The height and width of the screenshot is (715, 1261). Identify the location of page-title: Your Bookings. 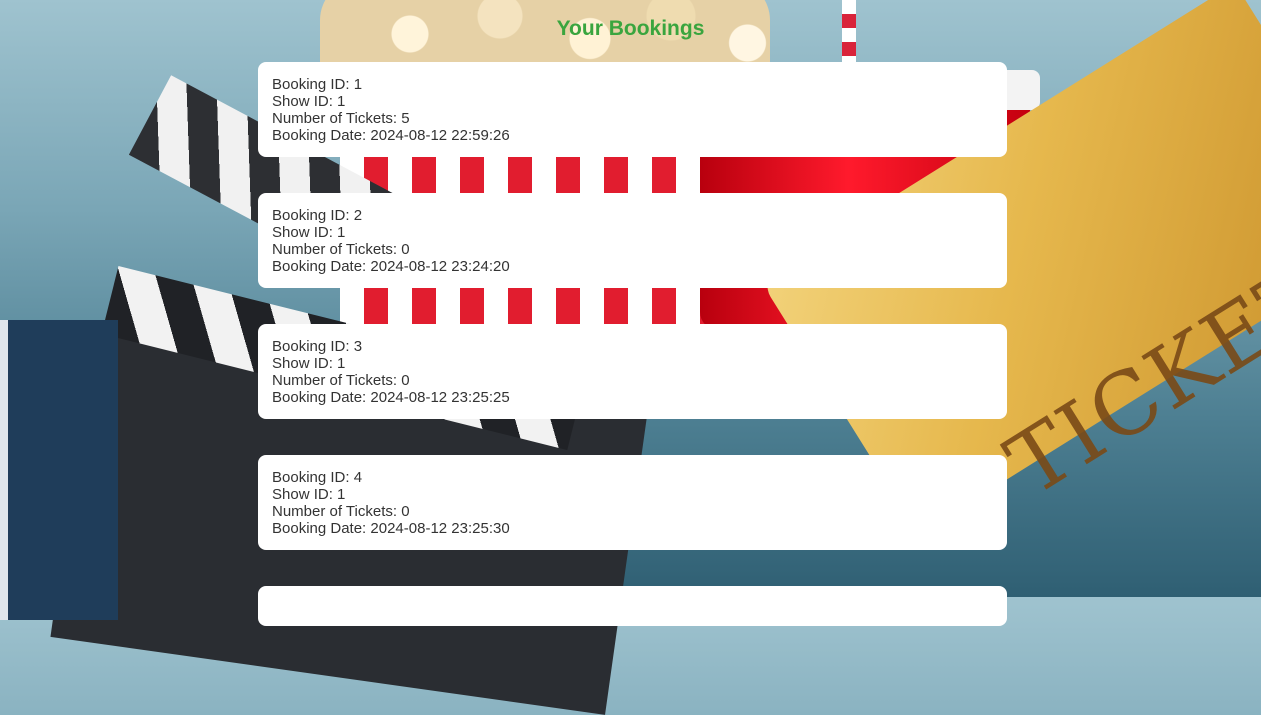
(630, 28).